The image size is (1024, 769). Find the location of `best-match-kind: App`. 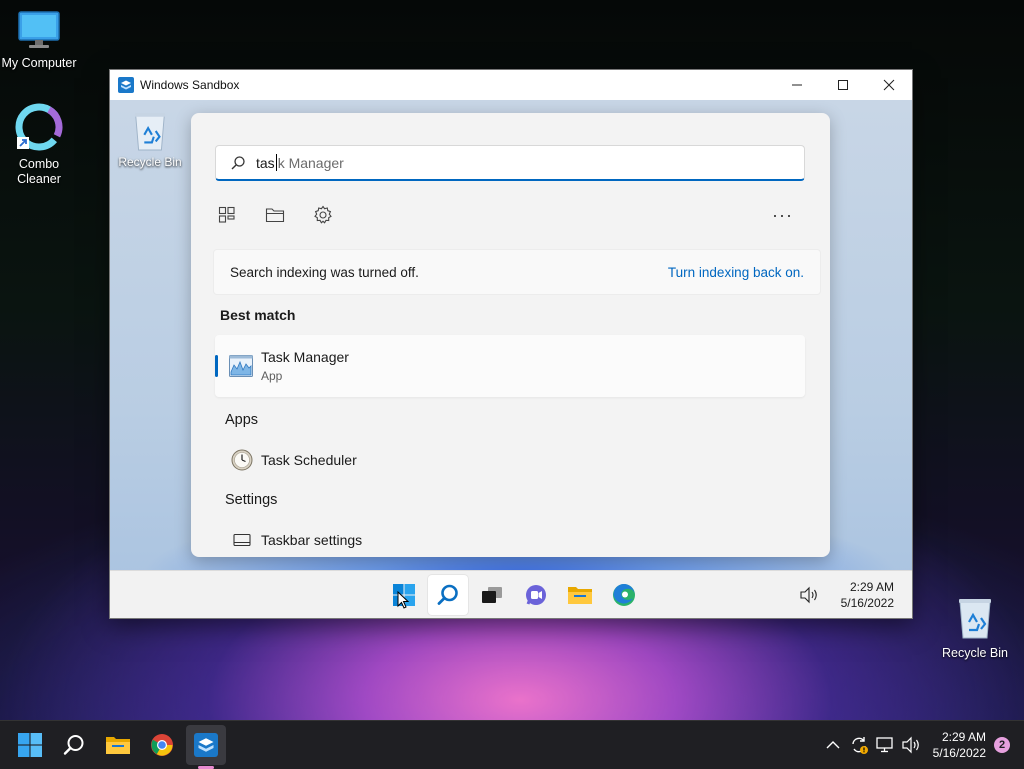

best-match-kind: App is located at coordinates (272, 376).